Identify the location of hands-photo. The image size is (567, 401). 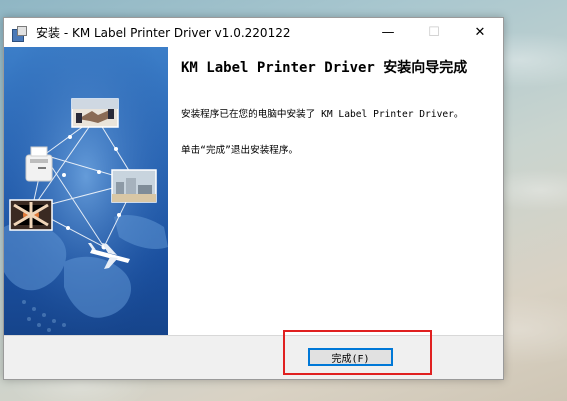
(31, 215).